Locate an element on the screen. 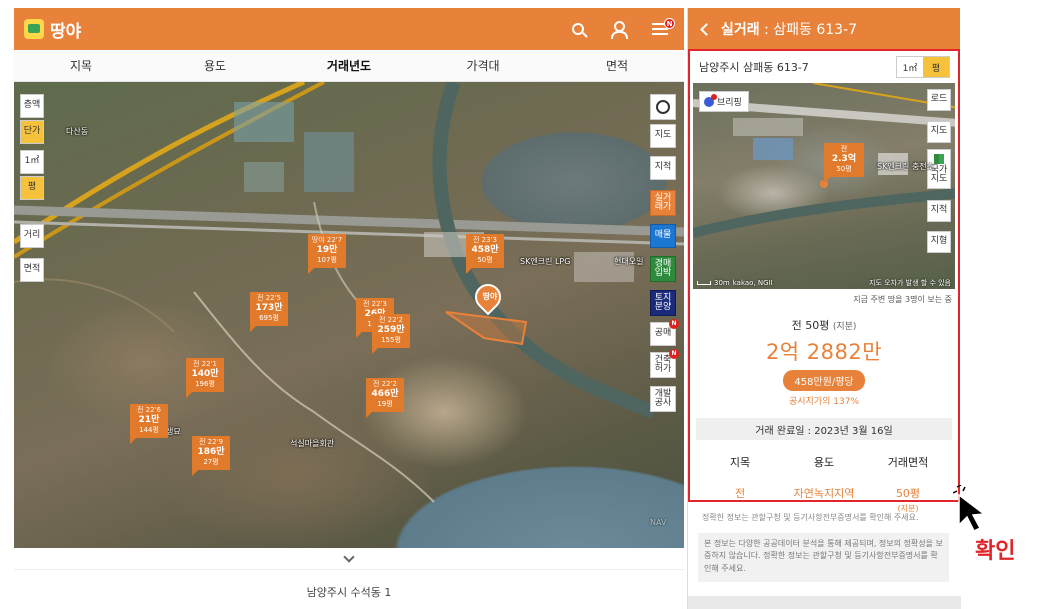 This screenshot has height=609, width=1041. unit-sqm-button: 1㎡ is located at coordinates (910, 67).